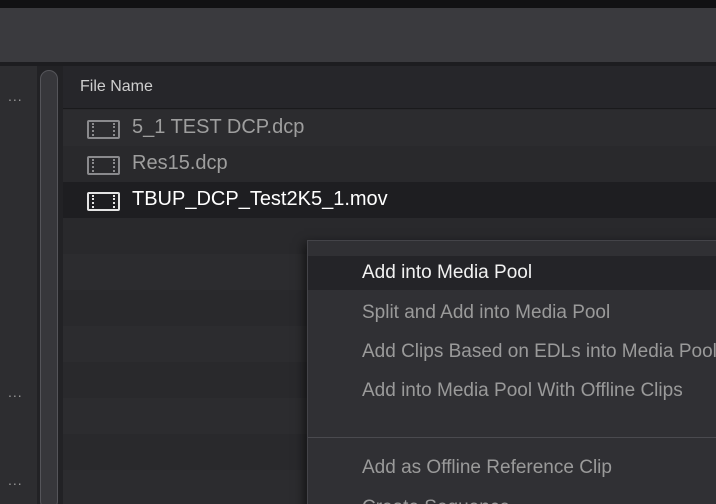 Image resolution: width=716 pixels, height=504 pixels. I want to click on menu-item-create-sequence: Create Sequence, so click(512, 497).